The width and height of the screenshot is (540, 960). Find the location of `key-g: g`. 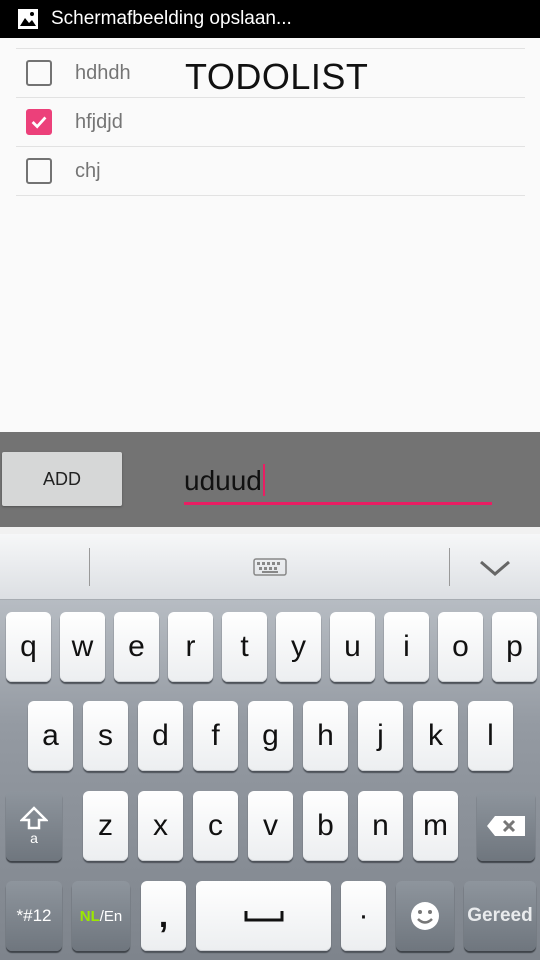

key-g: g is located at coordinates (270, 736).